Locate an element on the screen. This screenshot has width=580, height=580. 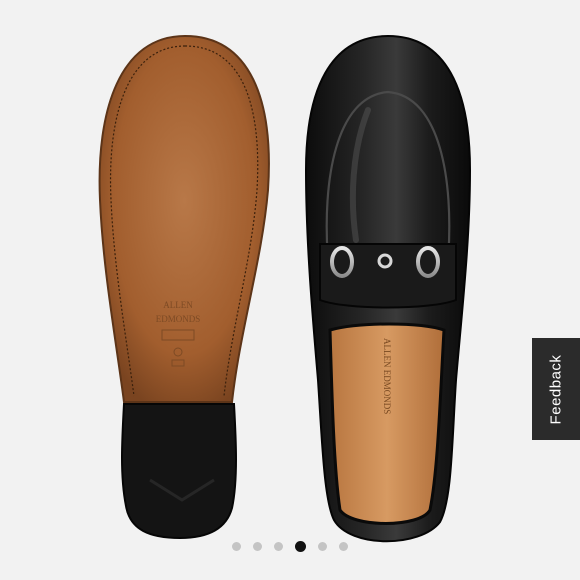
insole-brand-stamp: ALLEN EDMONDS is located at coordinates (387, 376).